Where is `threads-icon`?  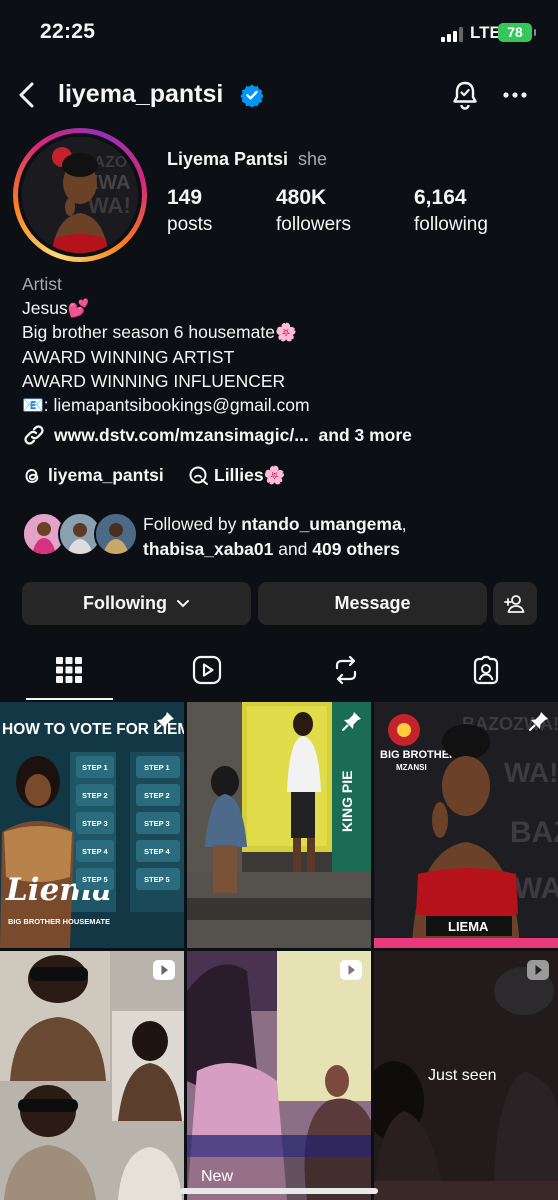 threads-icon is located at coordinates (32, 476).